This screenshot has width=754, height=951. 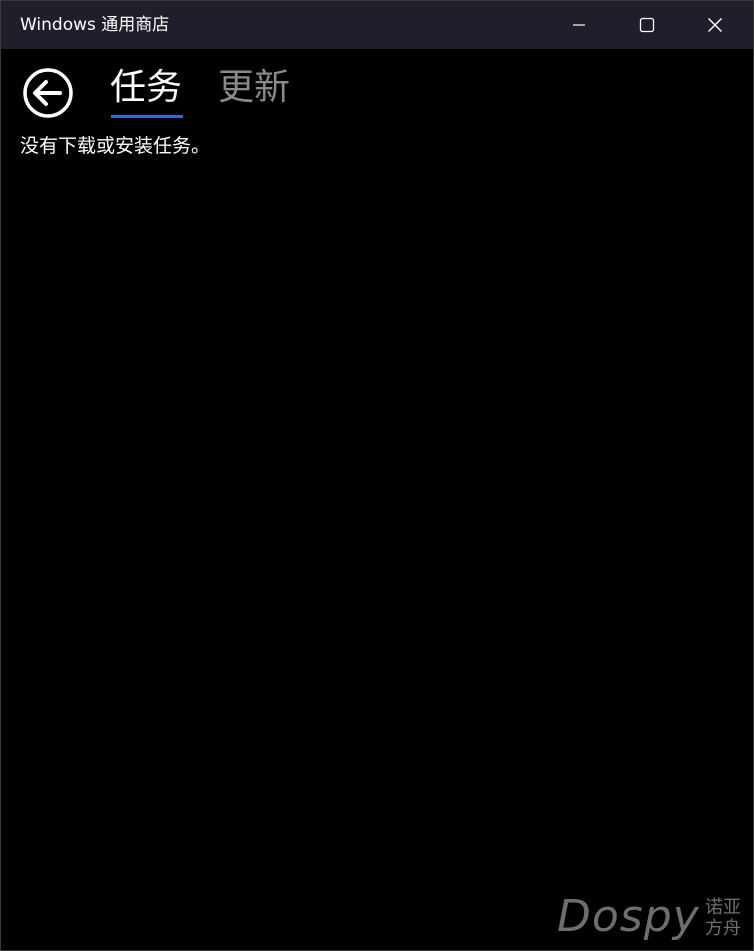 I want to click on tab-tasks: 任务, so click(x=146, y=88).